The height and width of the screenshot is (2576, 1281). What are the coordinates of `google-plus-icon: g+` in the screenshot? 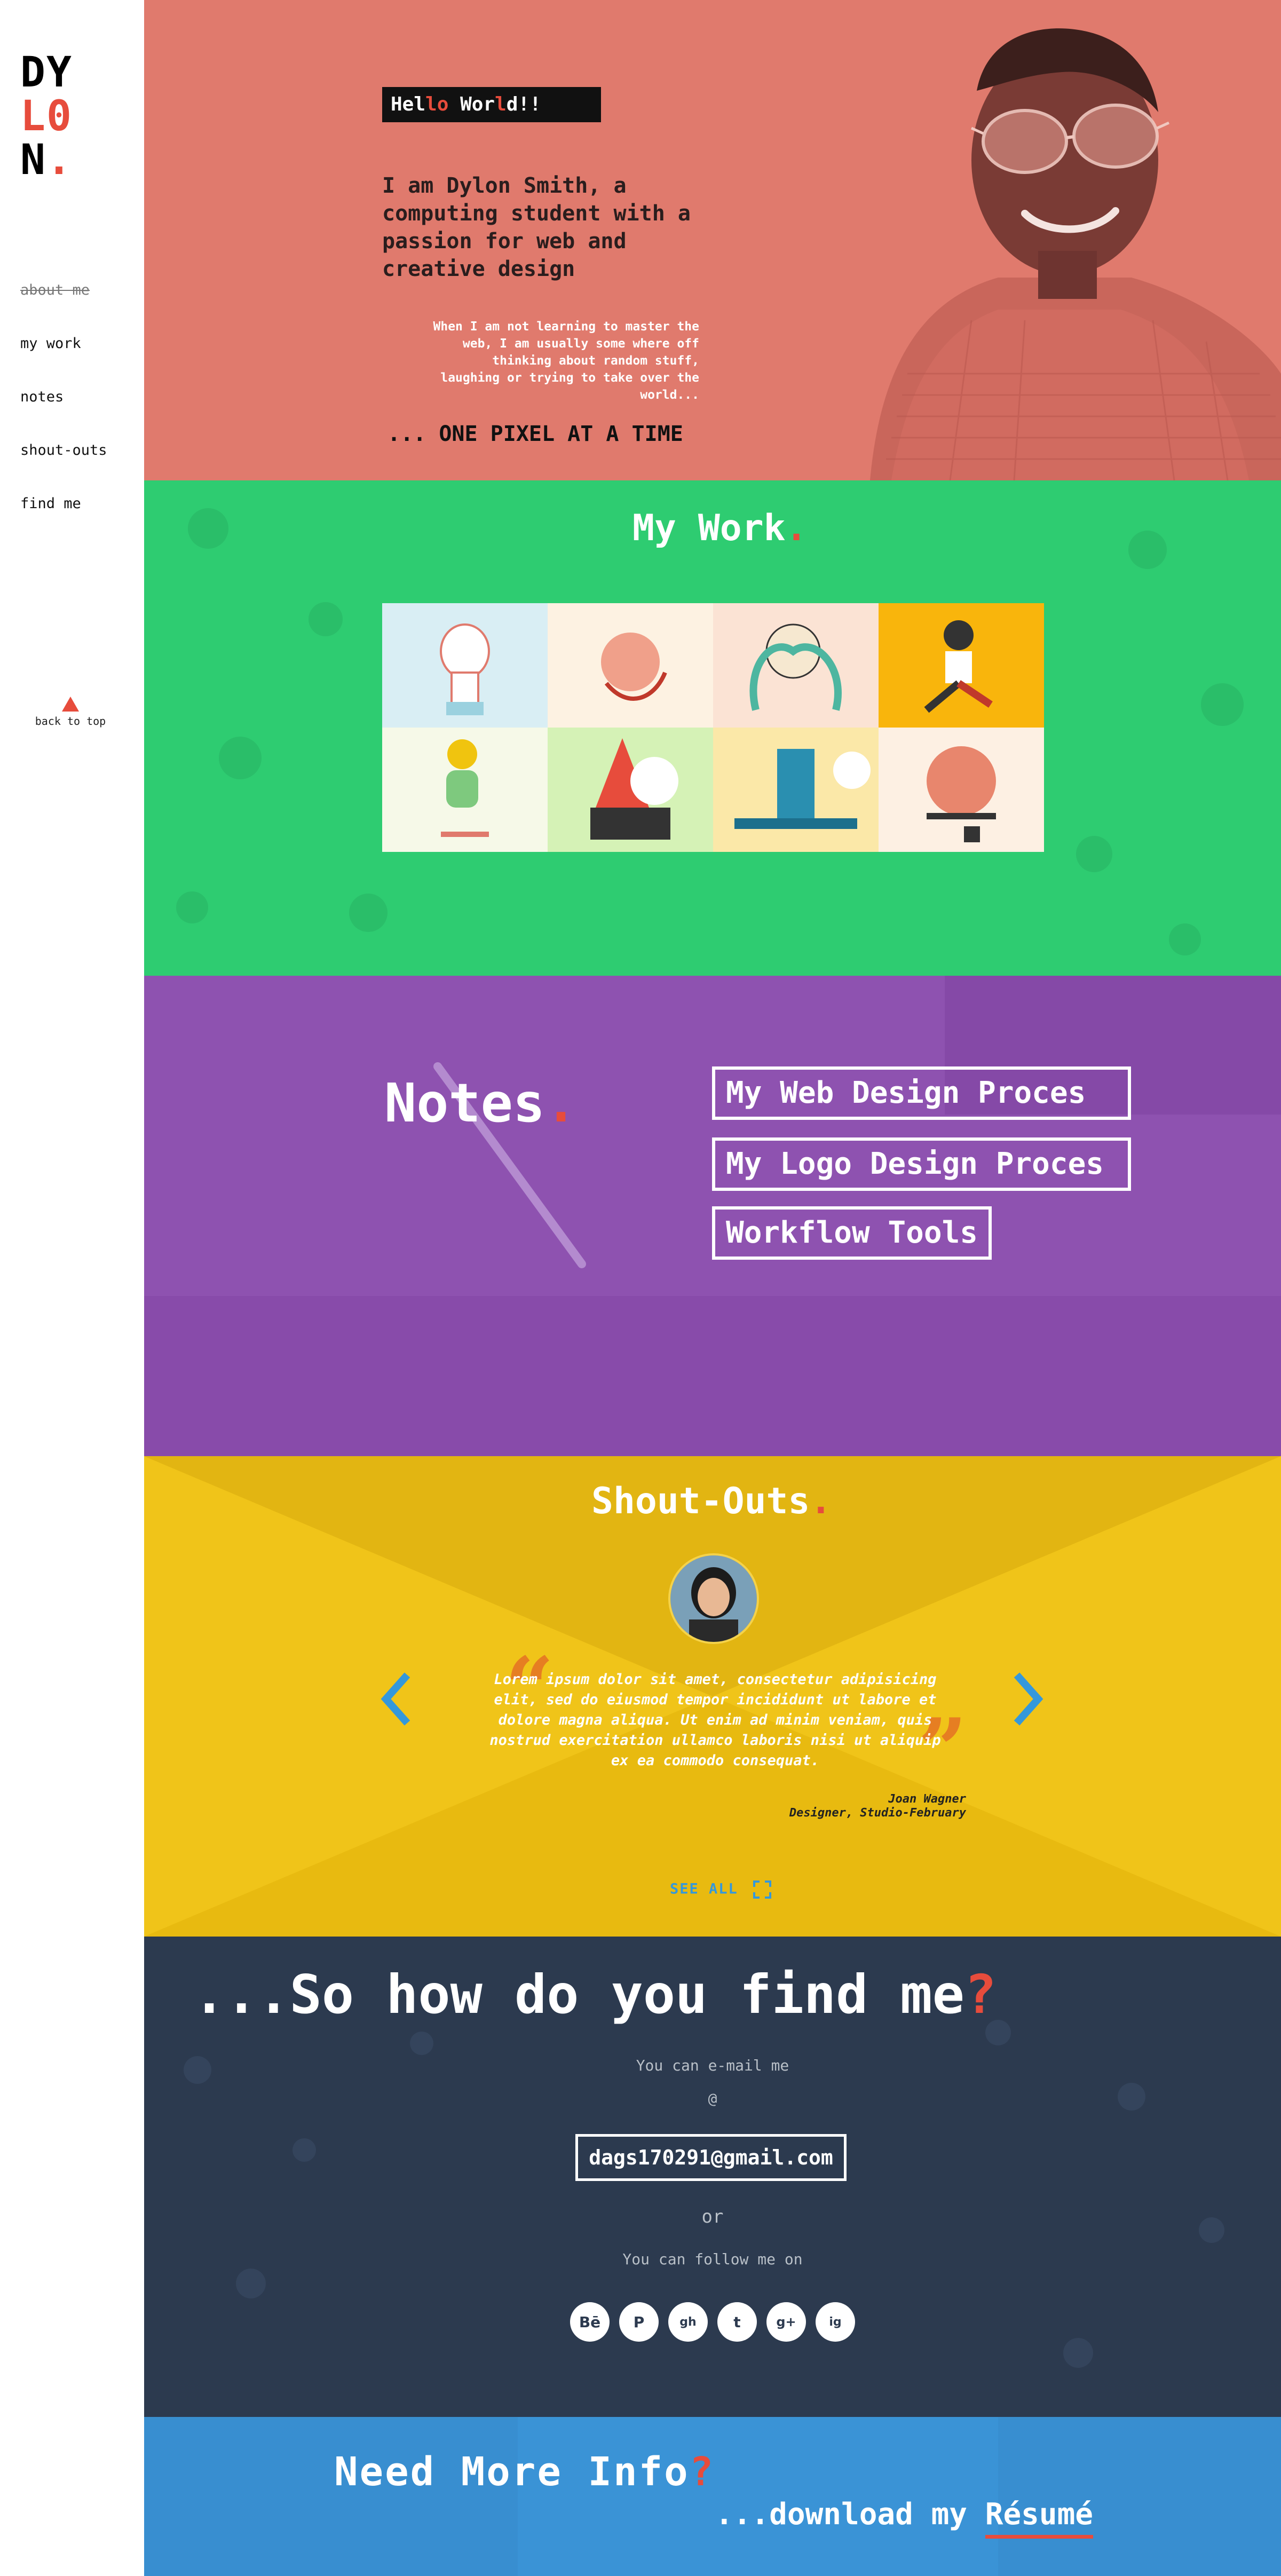 It's located at (786, 2322).